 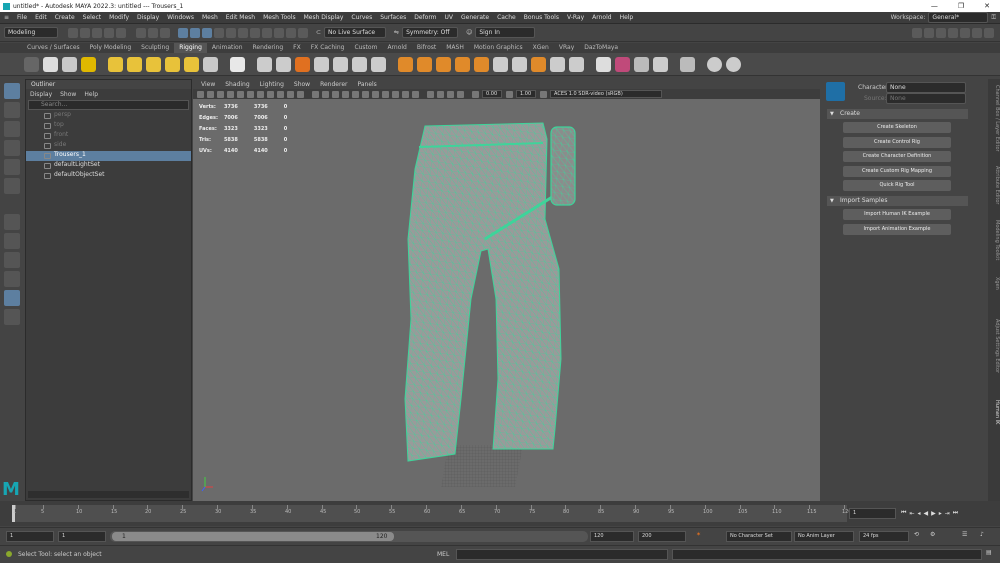 What do you see at coordinates (355, 94) in the screenshot?
I see `textured-icon` at bounding box center [355, 94].